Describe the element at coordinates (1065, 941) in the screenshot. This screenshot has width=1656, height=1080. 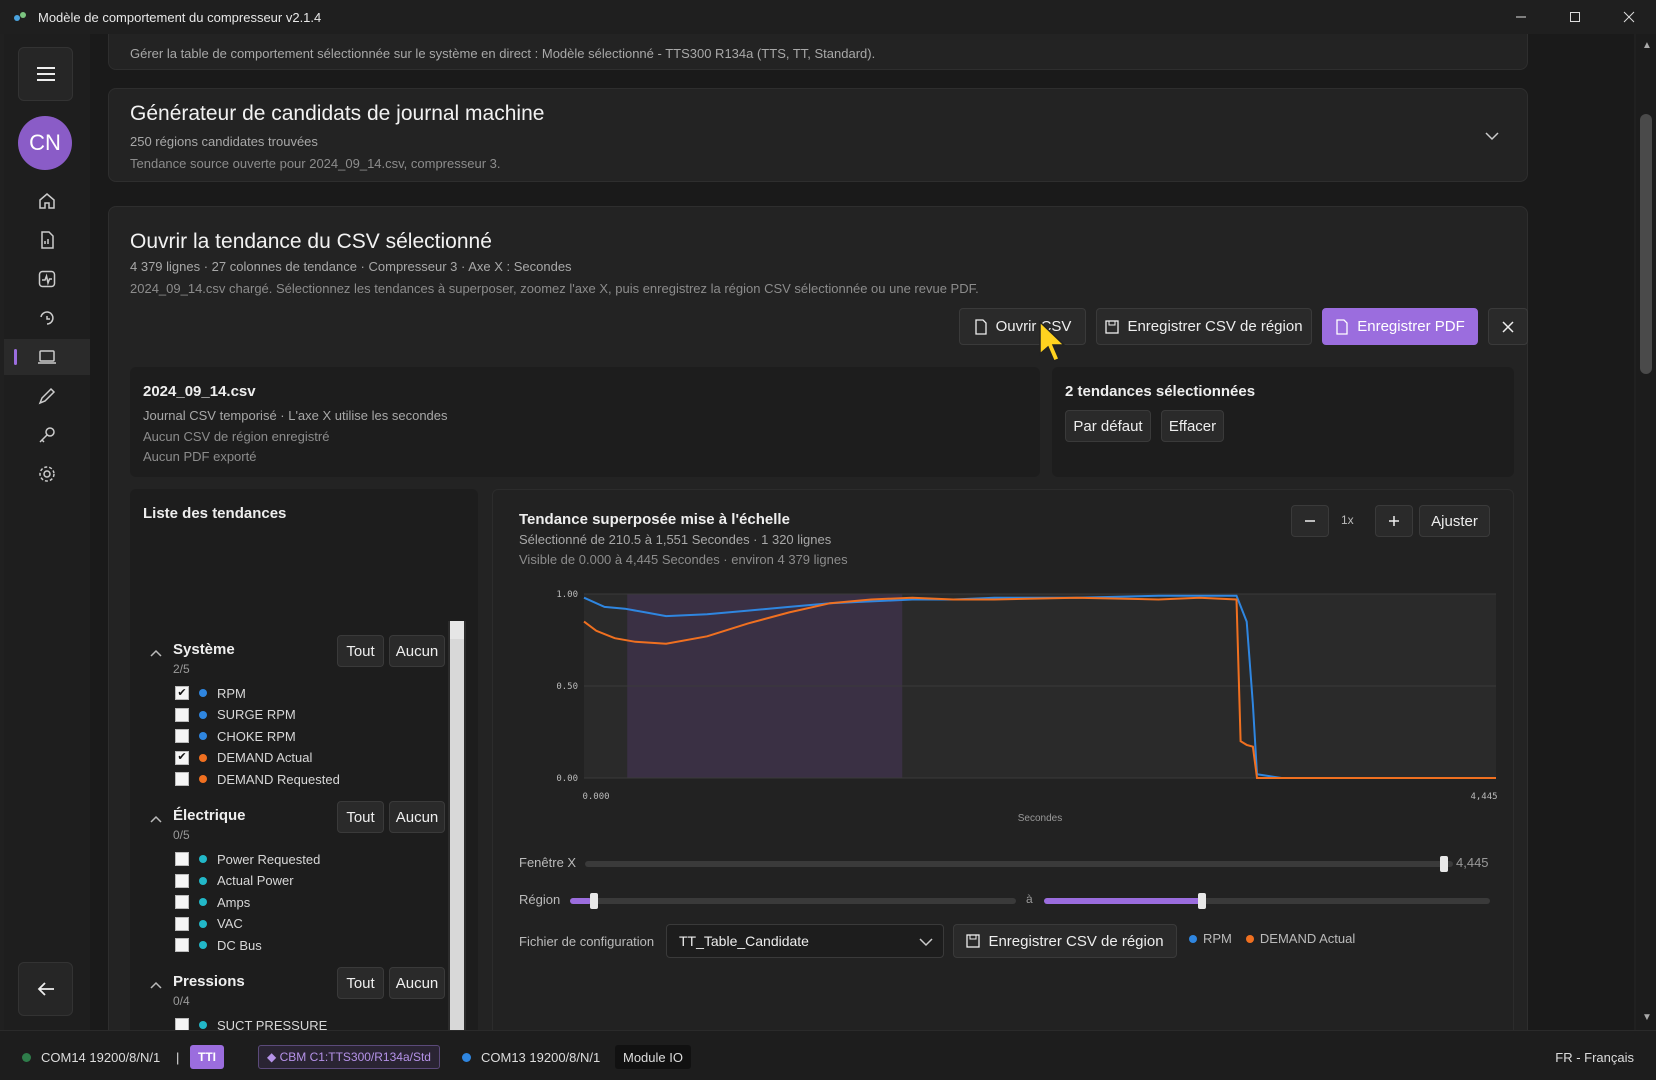
I see `chart-save-region-button: Enregistrer CSV de région` at that location.